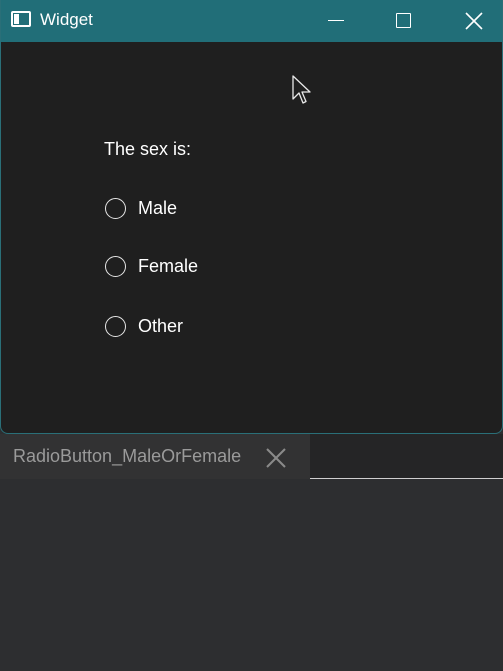 The width and height of the screenshot is (503, 671). I want to click on maximize-icon, so click(403, 20).